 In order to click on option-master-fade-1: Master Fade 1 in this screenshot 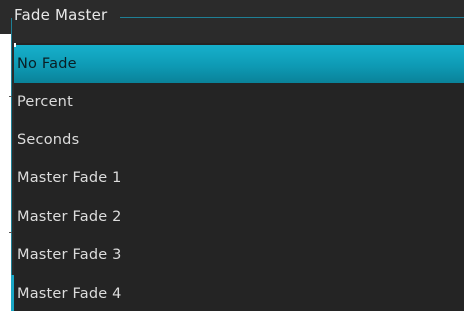, I will do `click(239, 178)`.